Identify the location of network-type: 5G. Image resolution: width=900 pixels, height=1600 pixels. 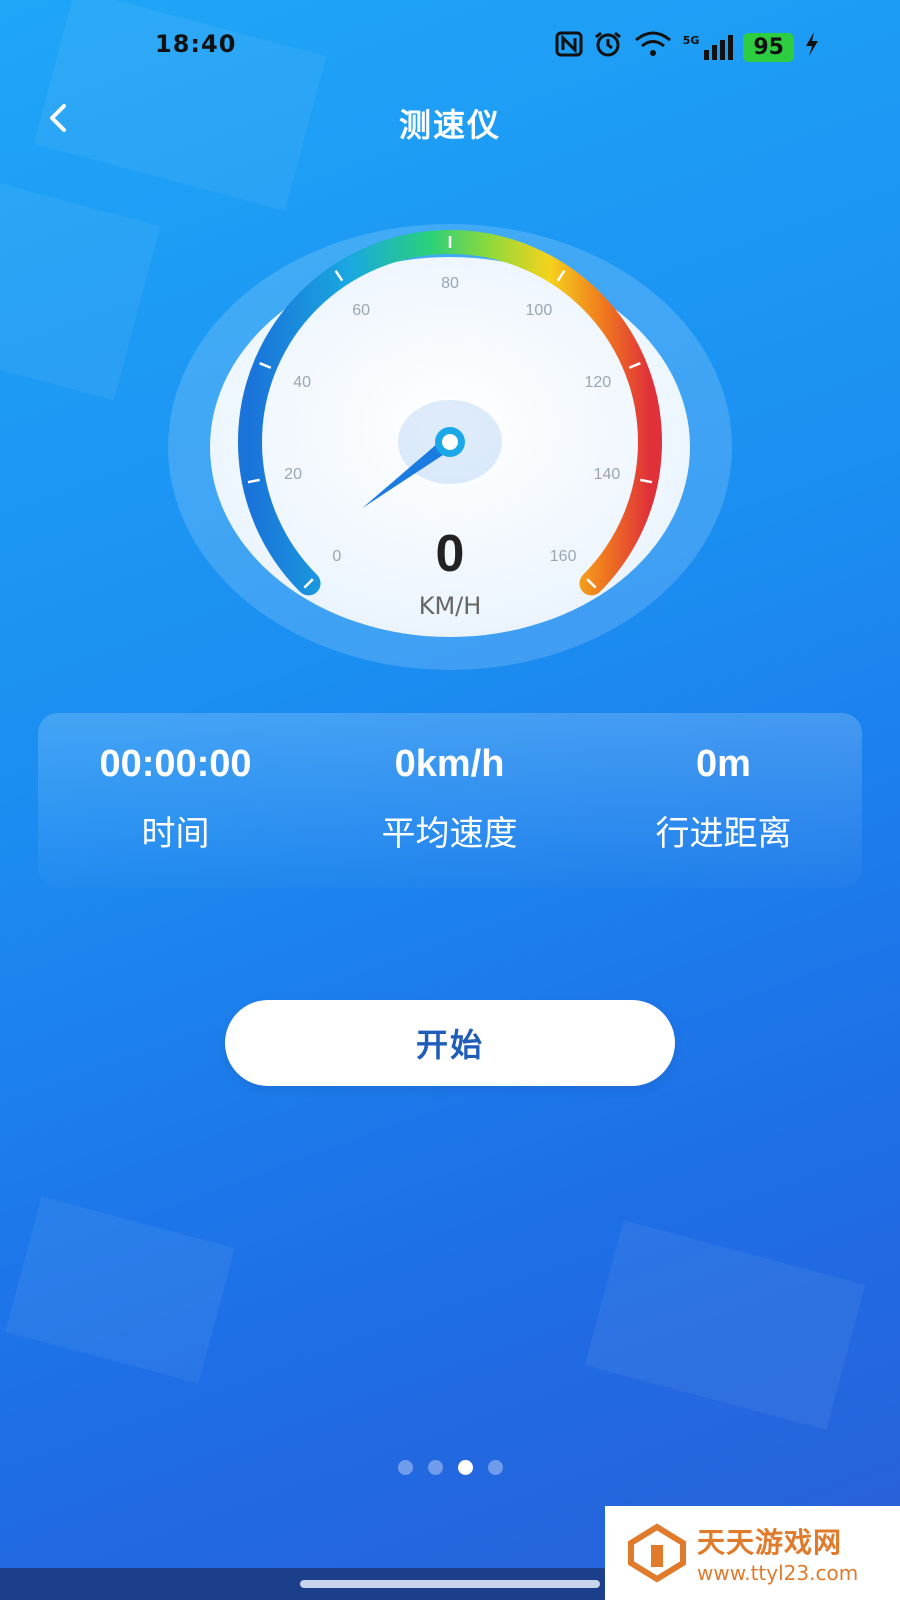
(691, 40).